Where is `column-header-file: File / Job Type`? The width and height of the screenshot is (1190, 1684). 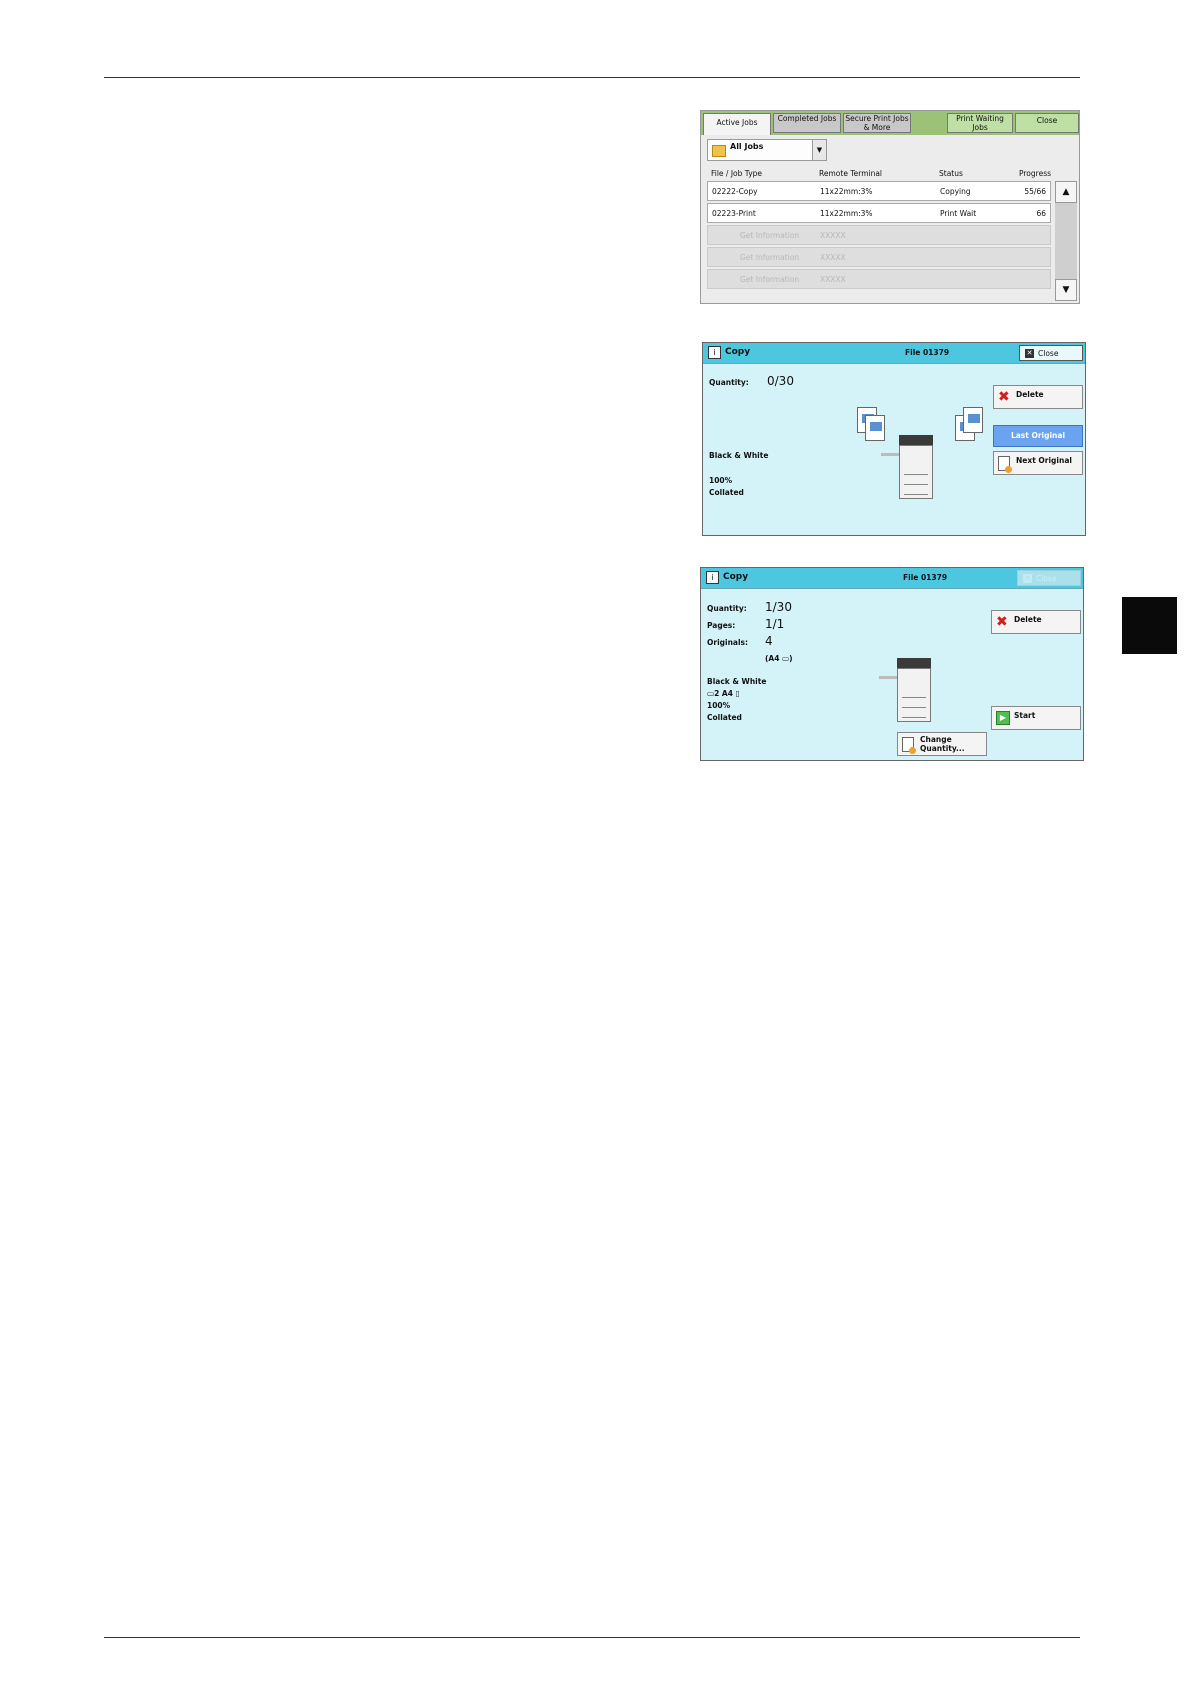
column-header-file: File / Job Type is located at coordinates (737, 173).